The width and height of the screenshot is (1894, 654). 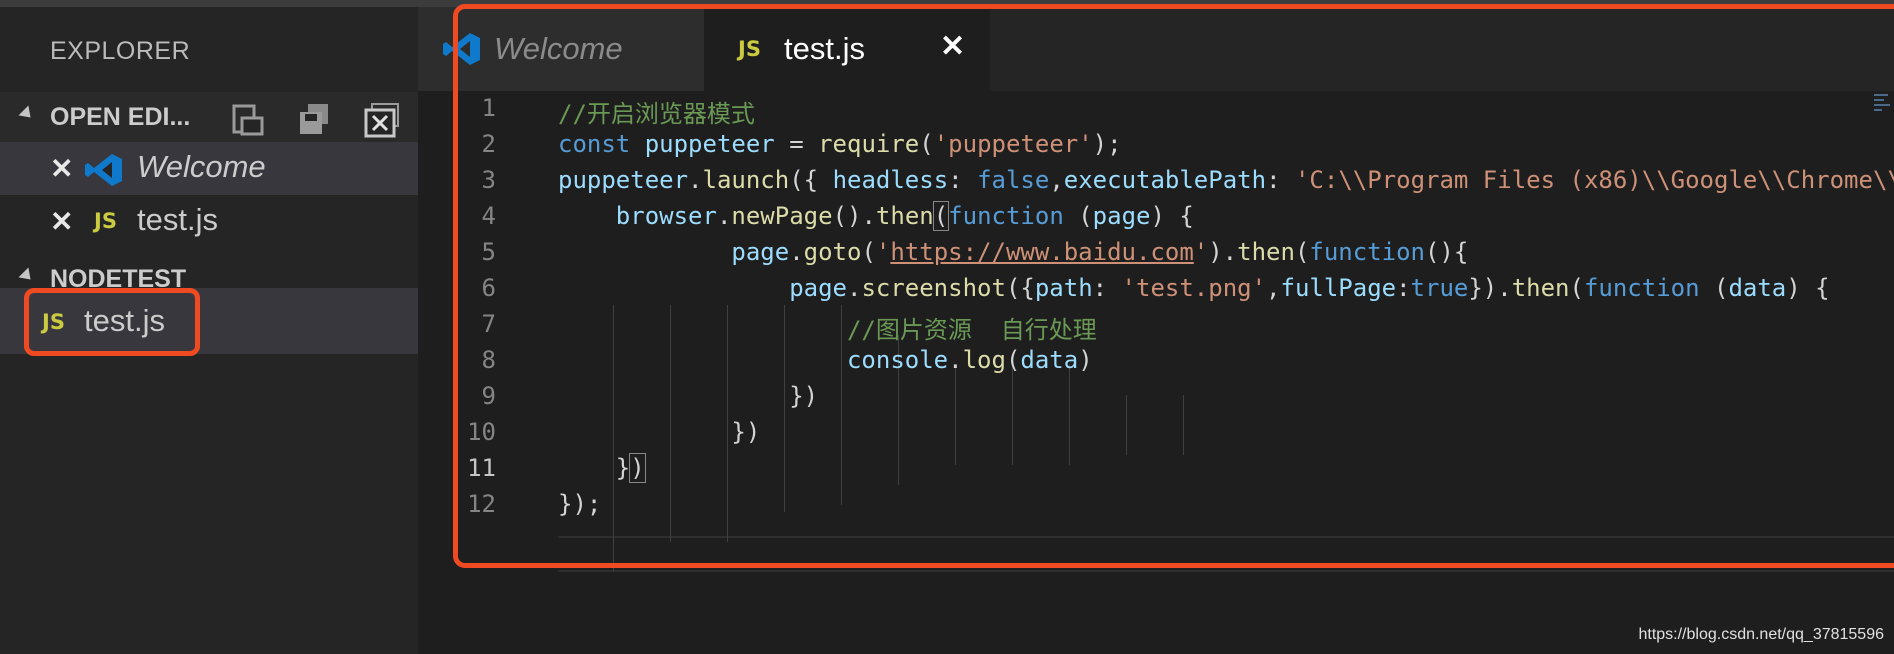 What do you see at coordinates (120, 51) in the screenshot?
I see `explorer-title: EXPLORER` at bounding box center [120, 51].